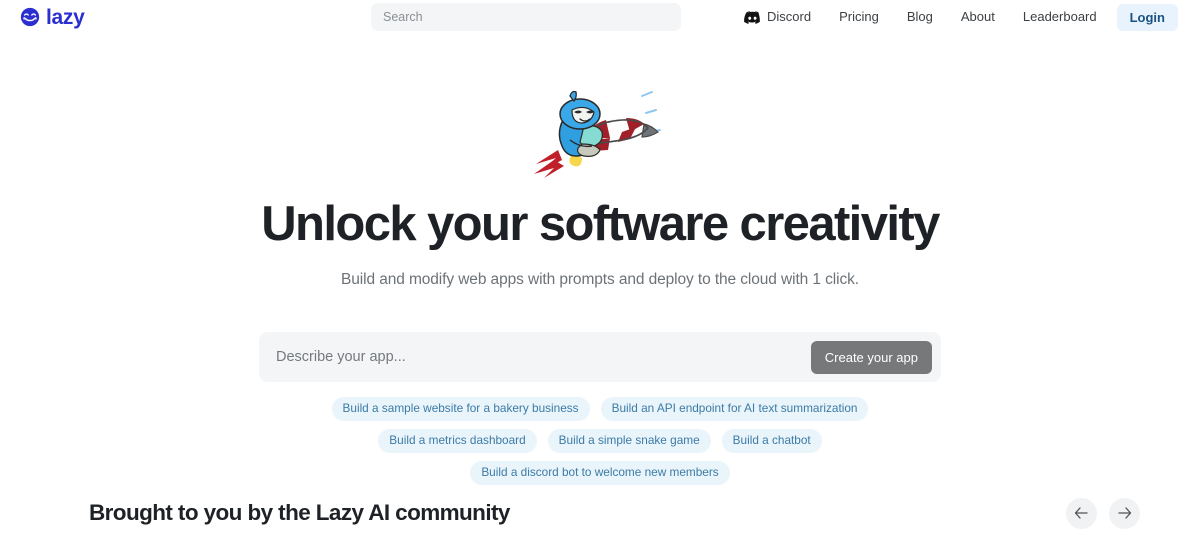  I want to click on nav-label-pricing: Pricing, so click(859, 16).